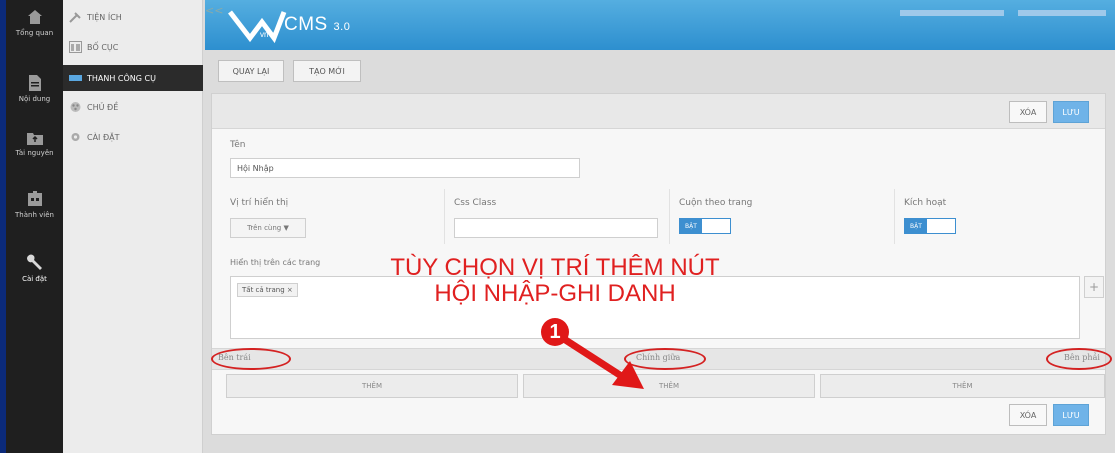  I want to click on save-button: LƯU, so click(1071, 112).